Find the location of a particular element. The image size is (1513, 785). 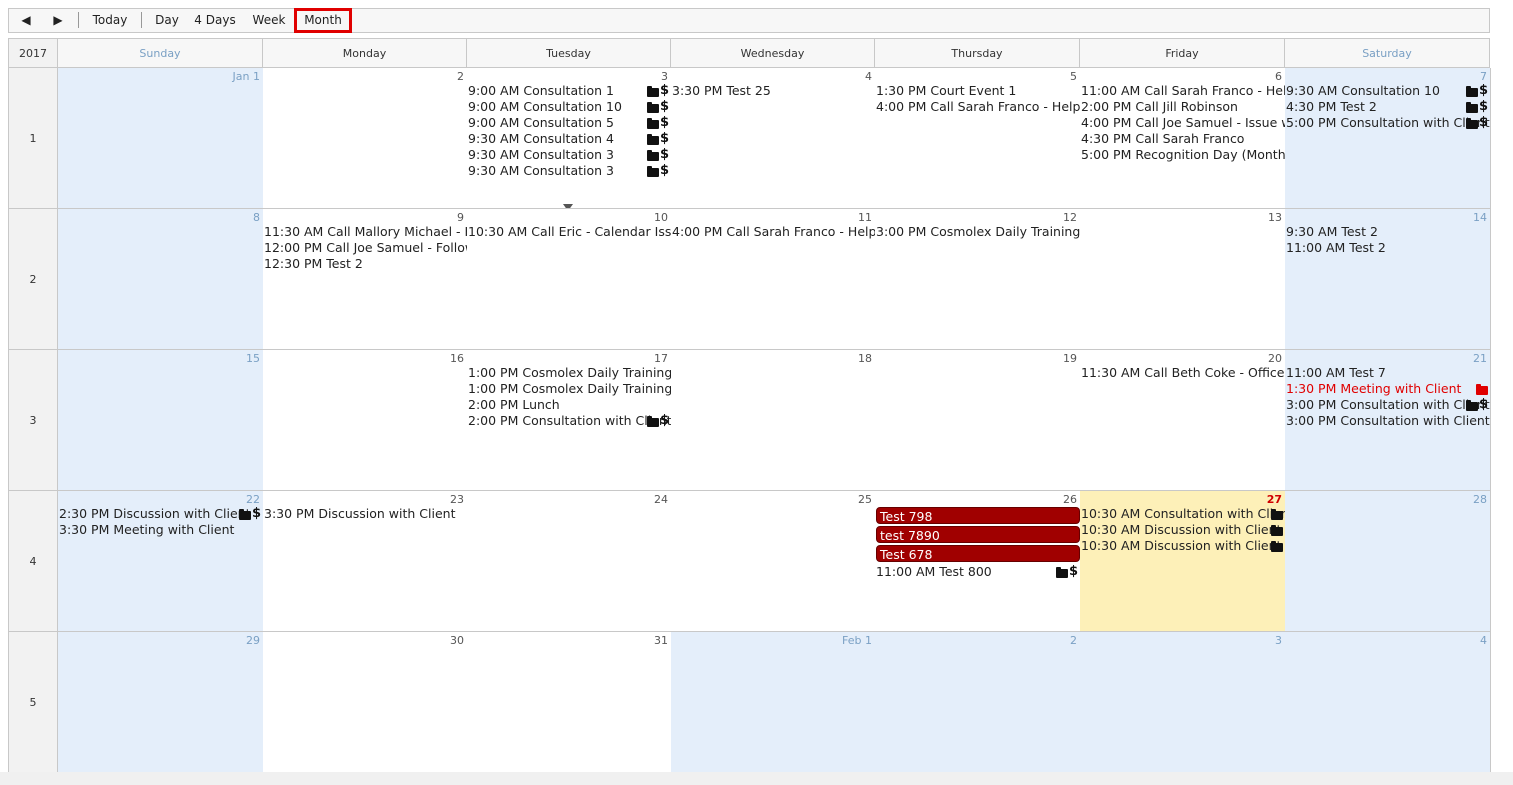

calendar-event: 3:30 PM Meeting with Client is located at coordinates (161, 530).